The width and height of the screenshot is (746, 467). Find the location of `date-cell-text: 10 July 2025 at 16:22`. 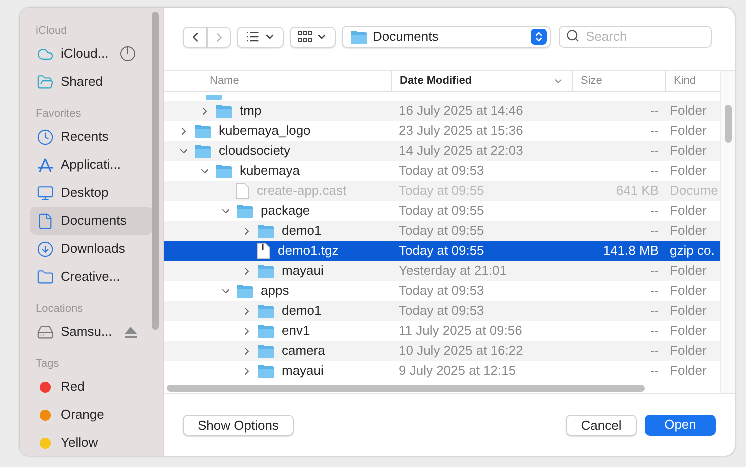

date-cell-text: 10 July 2025 at 16:22 is located at coordinates (461, 351).